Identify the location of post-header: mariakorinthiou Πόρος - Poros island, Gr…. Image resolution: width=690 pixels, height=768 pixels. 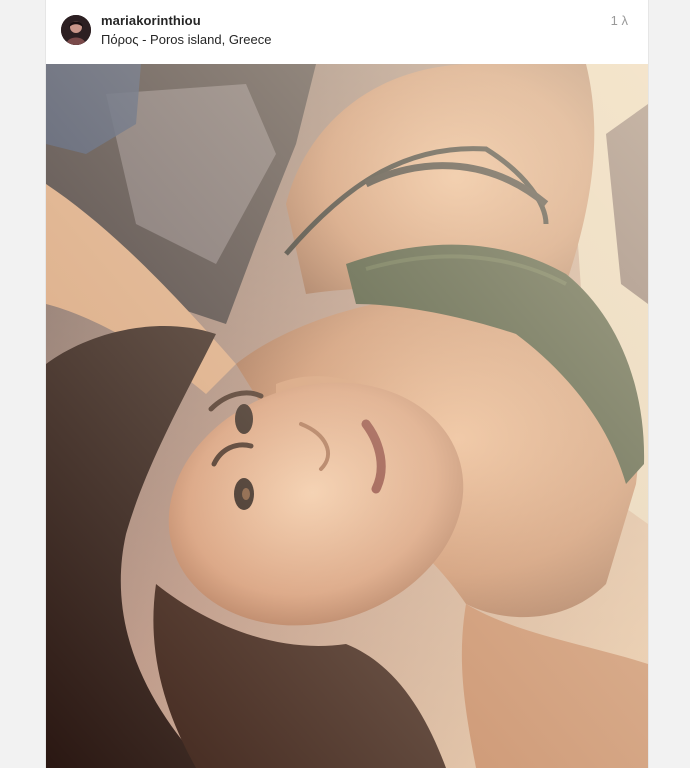
(347, 32).